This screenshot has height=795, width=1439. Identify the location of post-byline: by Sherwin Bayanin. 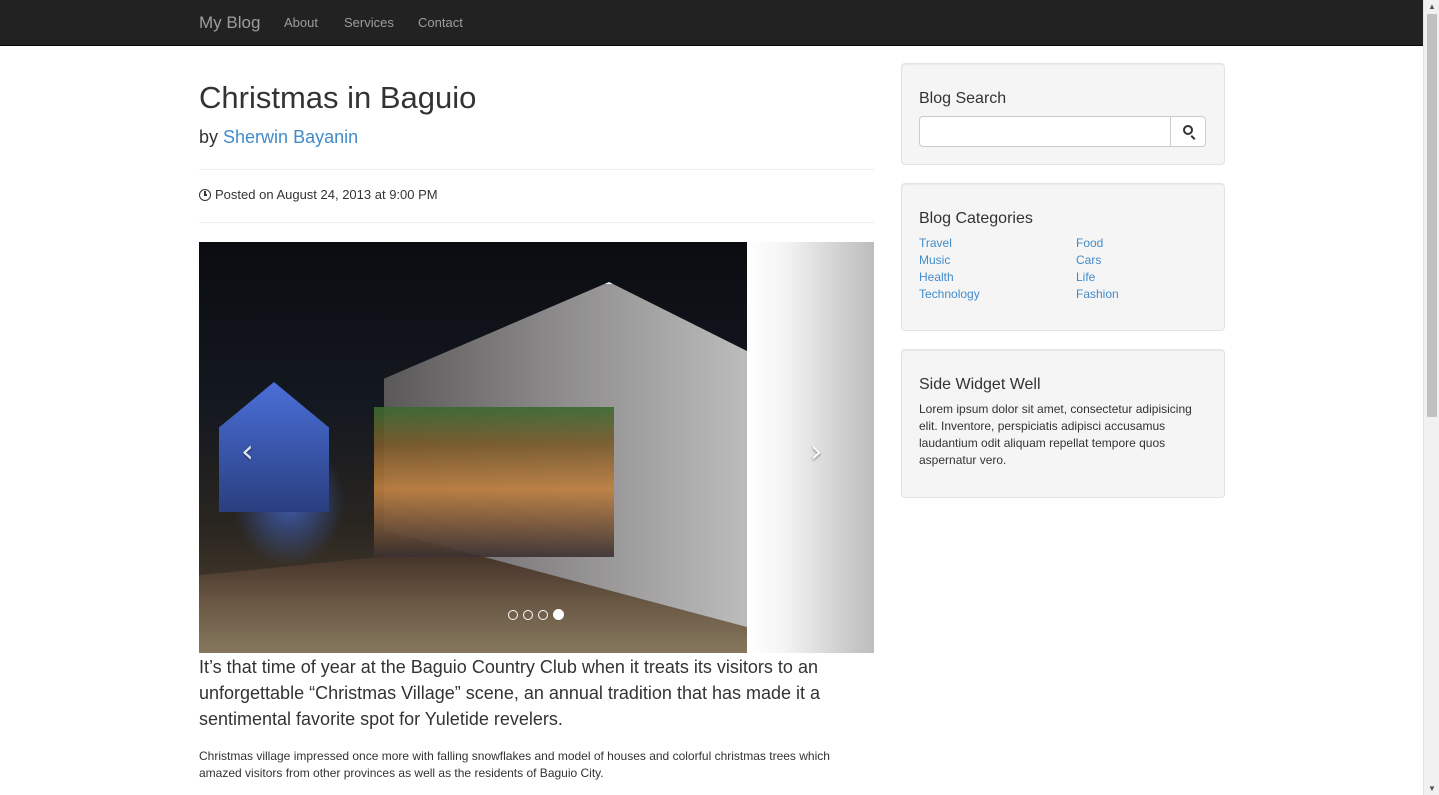
(278, 137).